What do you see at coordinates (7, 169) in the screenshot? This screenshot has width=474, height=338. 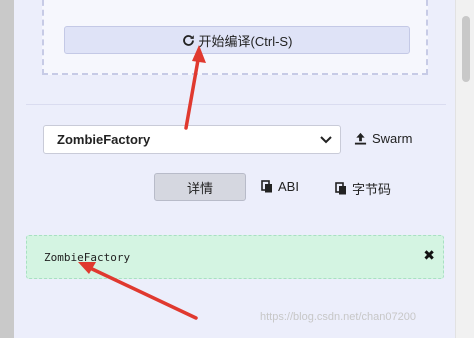 I see `left-rail` at bounding box center [7, 169].